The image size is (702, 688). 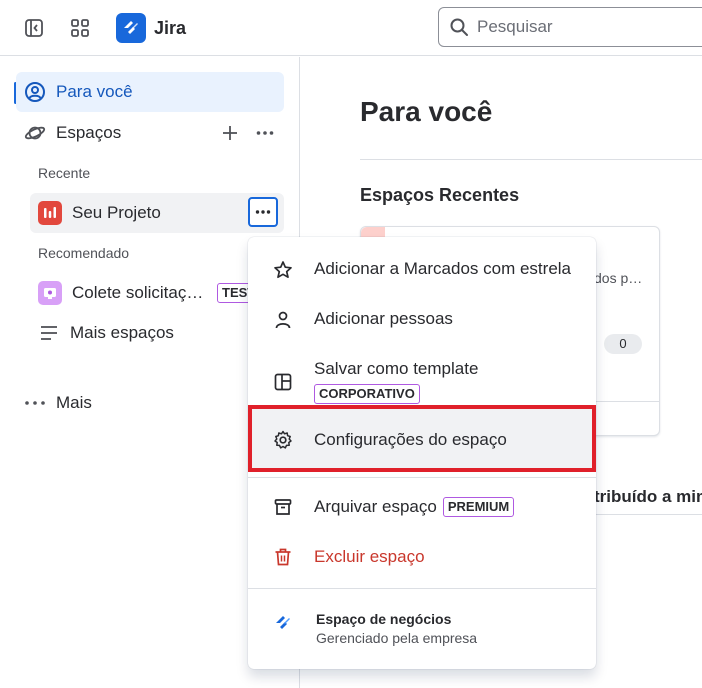 I want to click on trash-icon, so click(x=283, y=557).